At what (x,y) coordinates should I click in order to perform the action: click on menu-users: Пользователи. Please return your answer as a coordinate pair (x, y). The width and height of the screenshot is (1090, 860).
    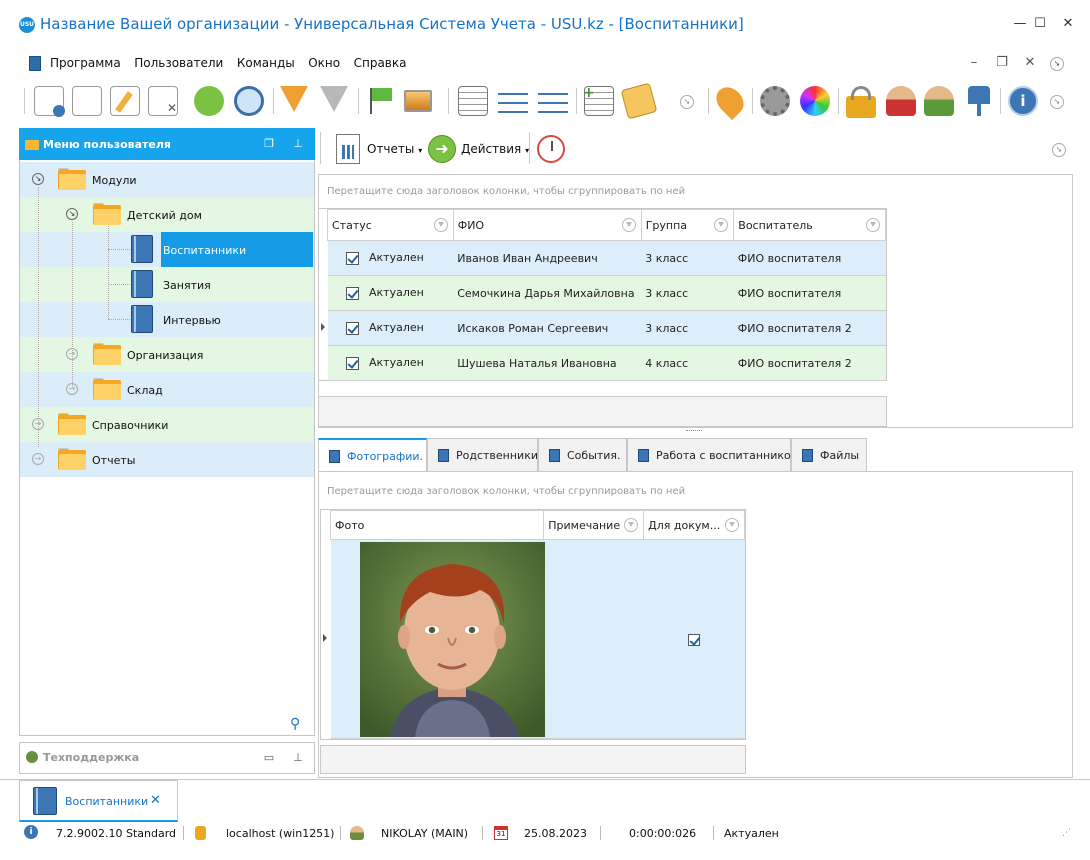
    Looking at the image, I should click on (178, 63).